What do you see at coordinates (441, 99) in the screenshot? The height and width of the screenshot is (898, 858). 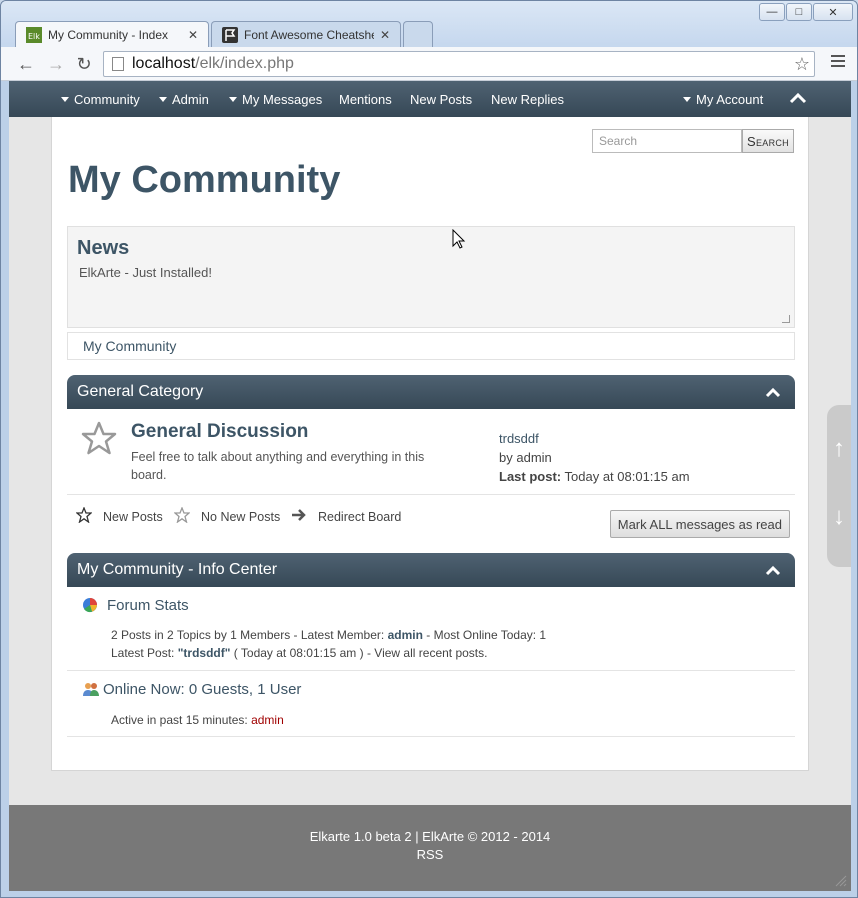 I see `menu-new-posts: New Posts` at bounding box center [441, 99].